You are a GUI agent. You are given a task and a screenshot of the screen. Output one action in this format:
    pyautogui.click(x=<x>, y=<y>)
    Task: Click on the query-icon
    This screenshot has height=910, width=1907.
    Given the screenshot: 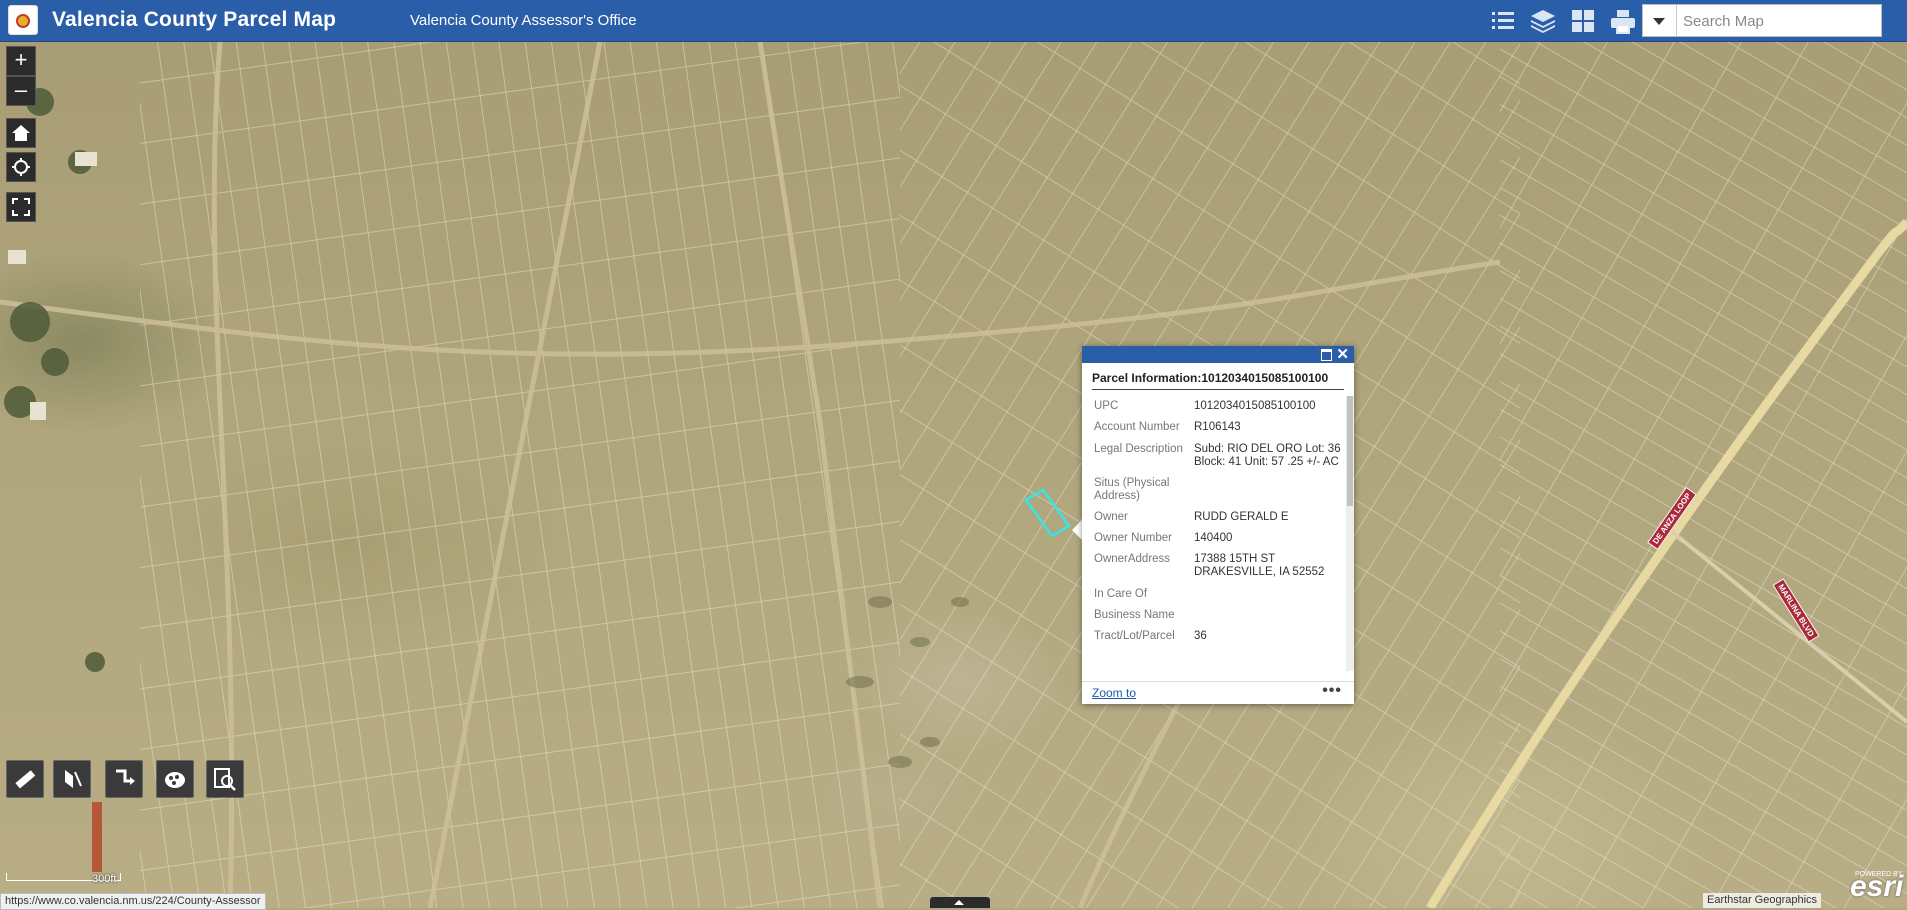 What is the action you would take?
    pyautogui.click(x=225, y=779)
    